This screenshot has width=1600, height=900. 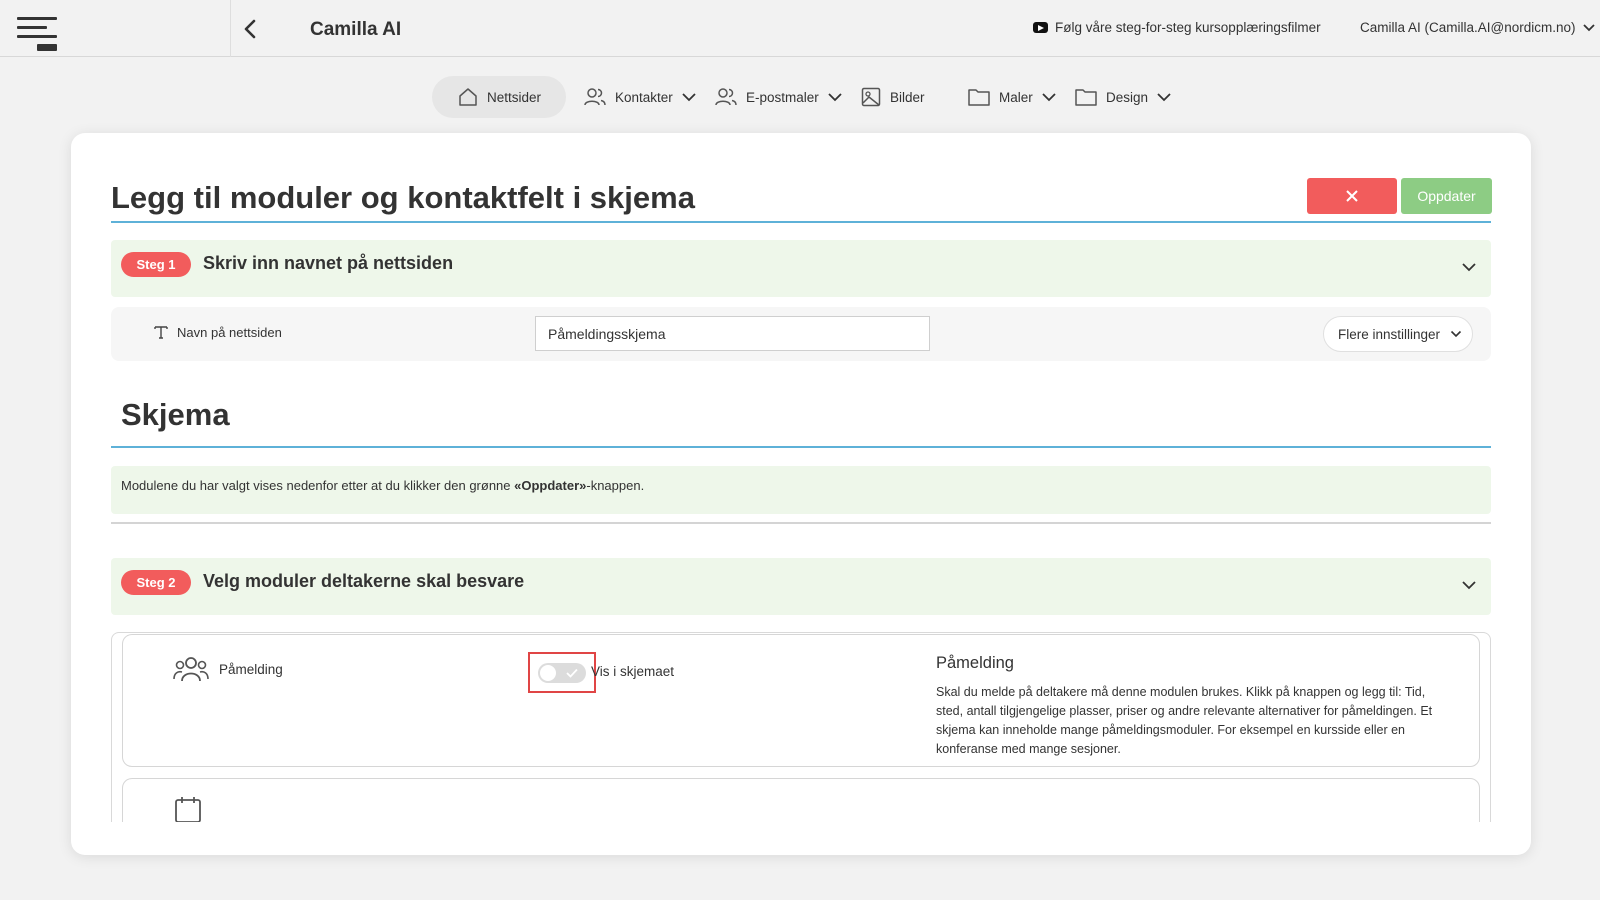 What do you see at coordinates (615, 485) in the screenshot?
I see `info-text-suffix: -knappen.` at bounding box center [615, 485].